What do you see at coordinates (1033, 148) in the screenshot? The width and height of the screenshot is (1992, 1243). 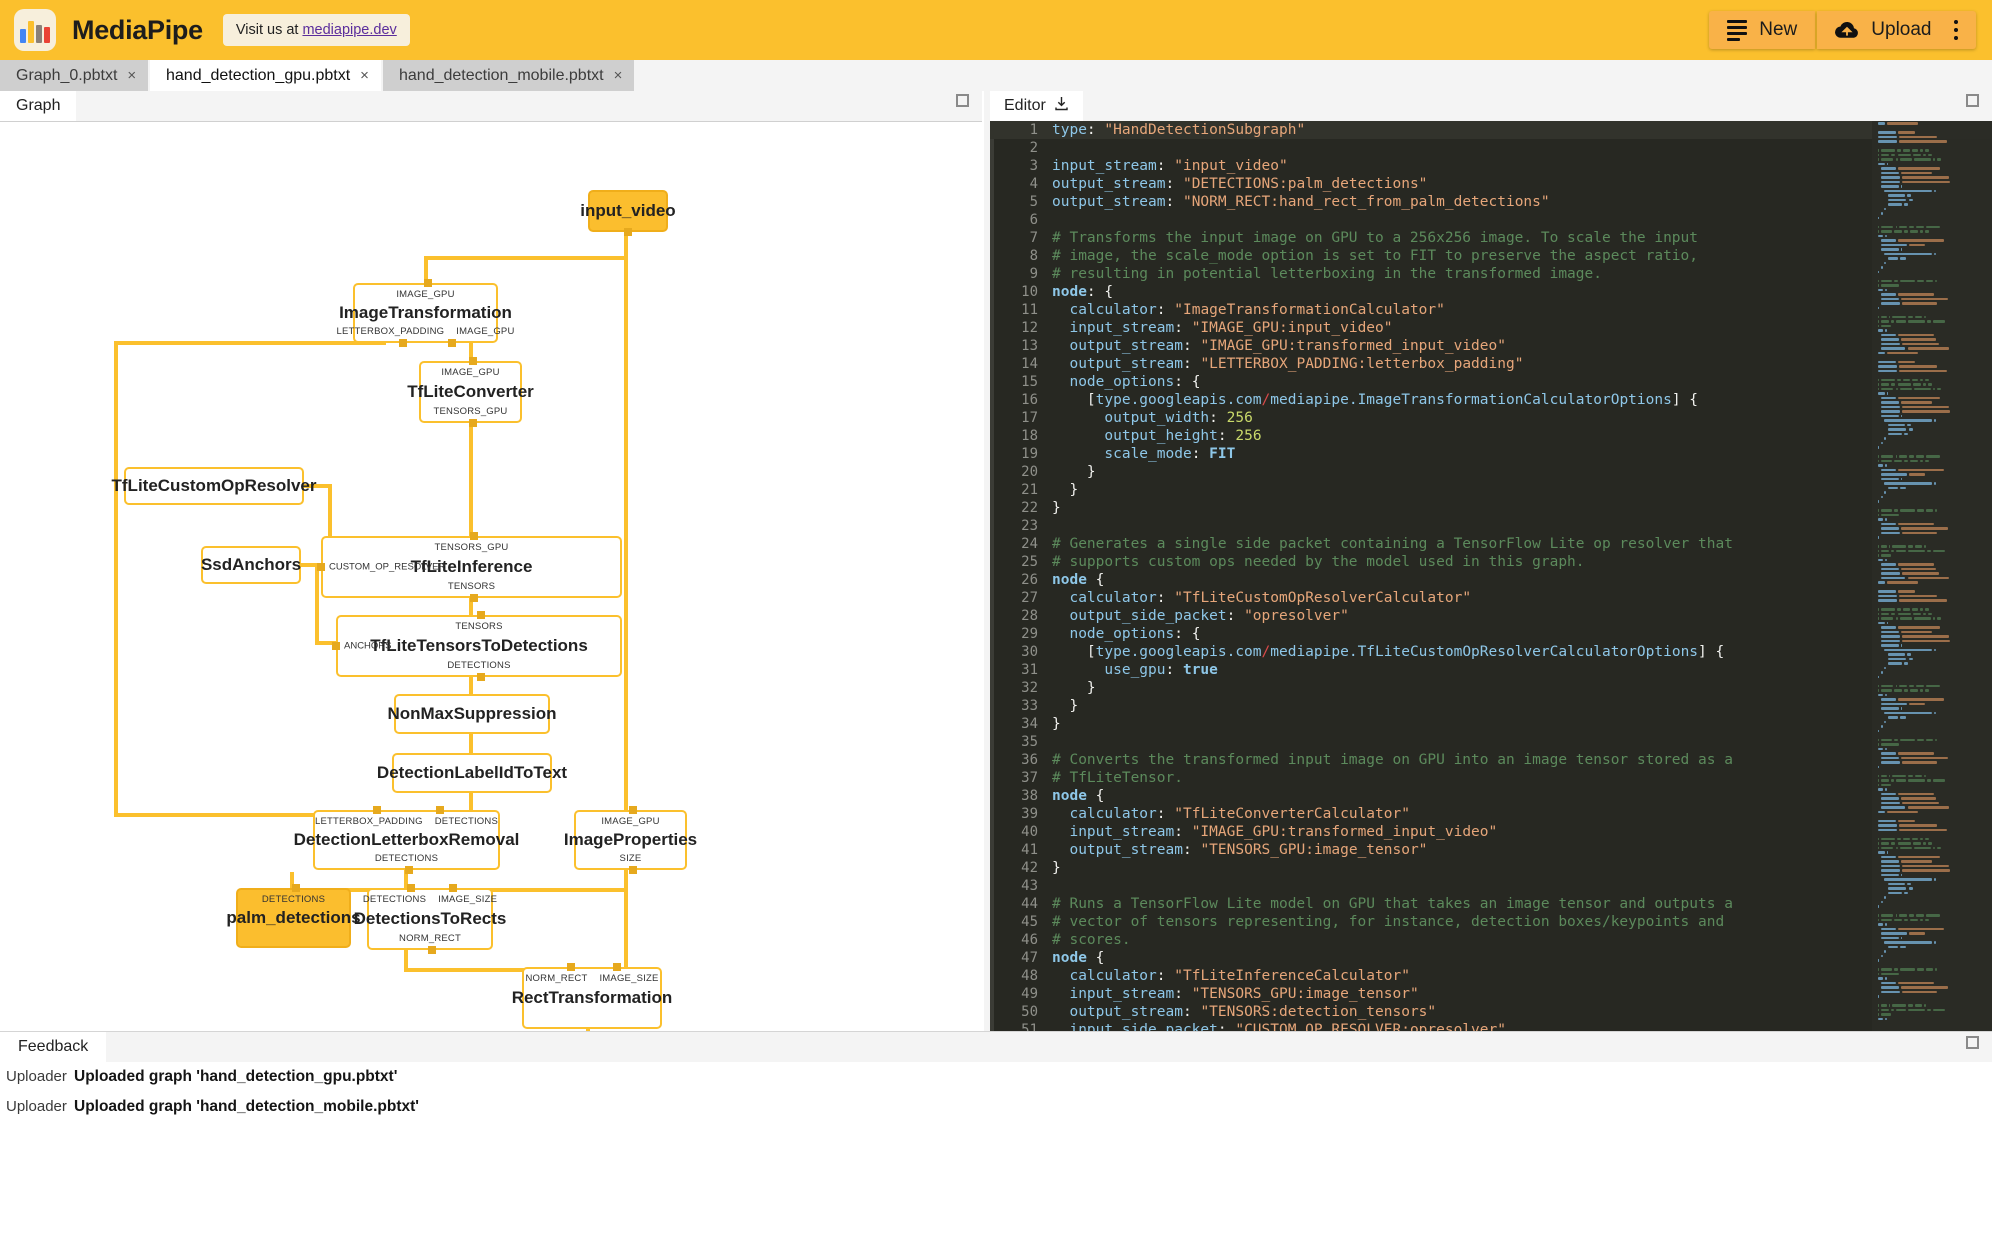 I see `line-number: 2` at bounding box center [1033, 148].